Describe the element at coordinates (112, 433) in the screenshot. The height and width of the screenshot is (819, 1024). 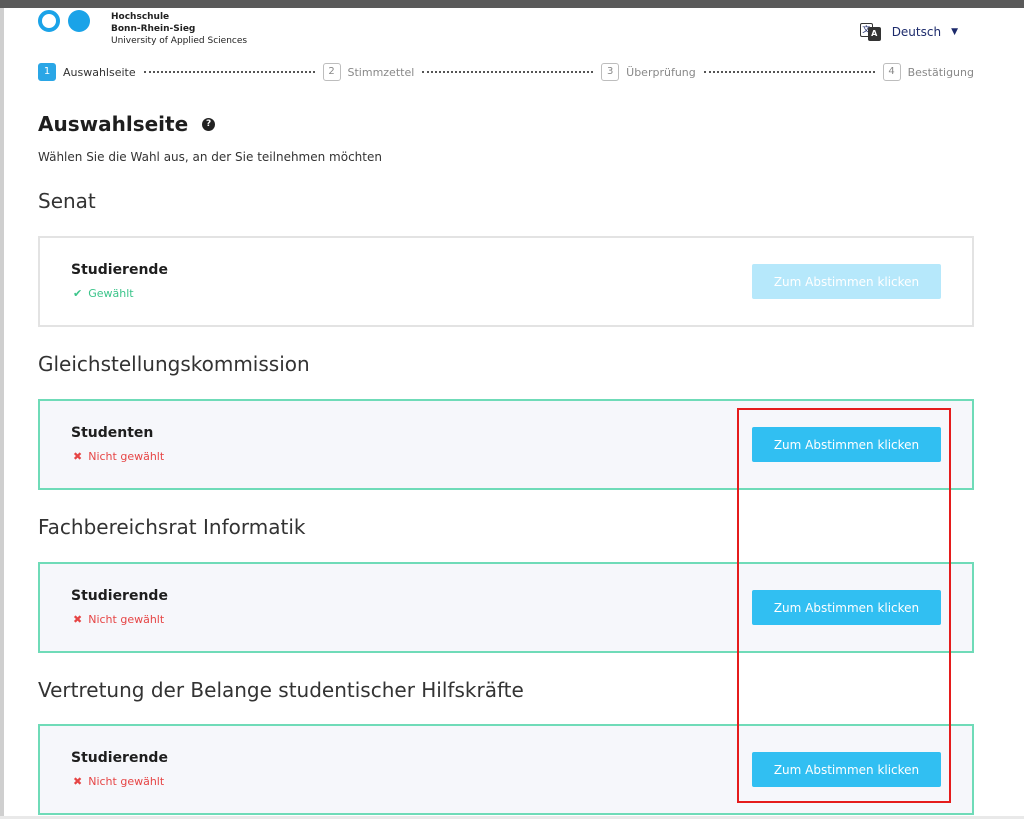
I see `card-group-label: Studenten` at that location.